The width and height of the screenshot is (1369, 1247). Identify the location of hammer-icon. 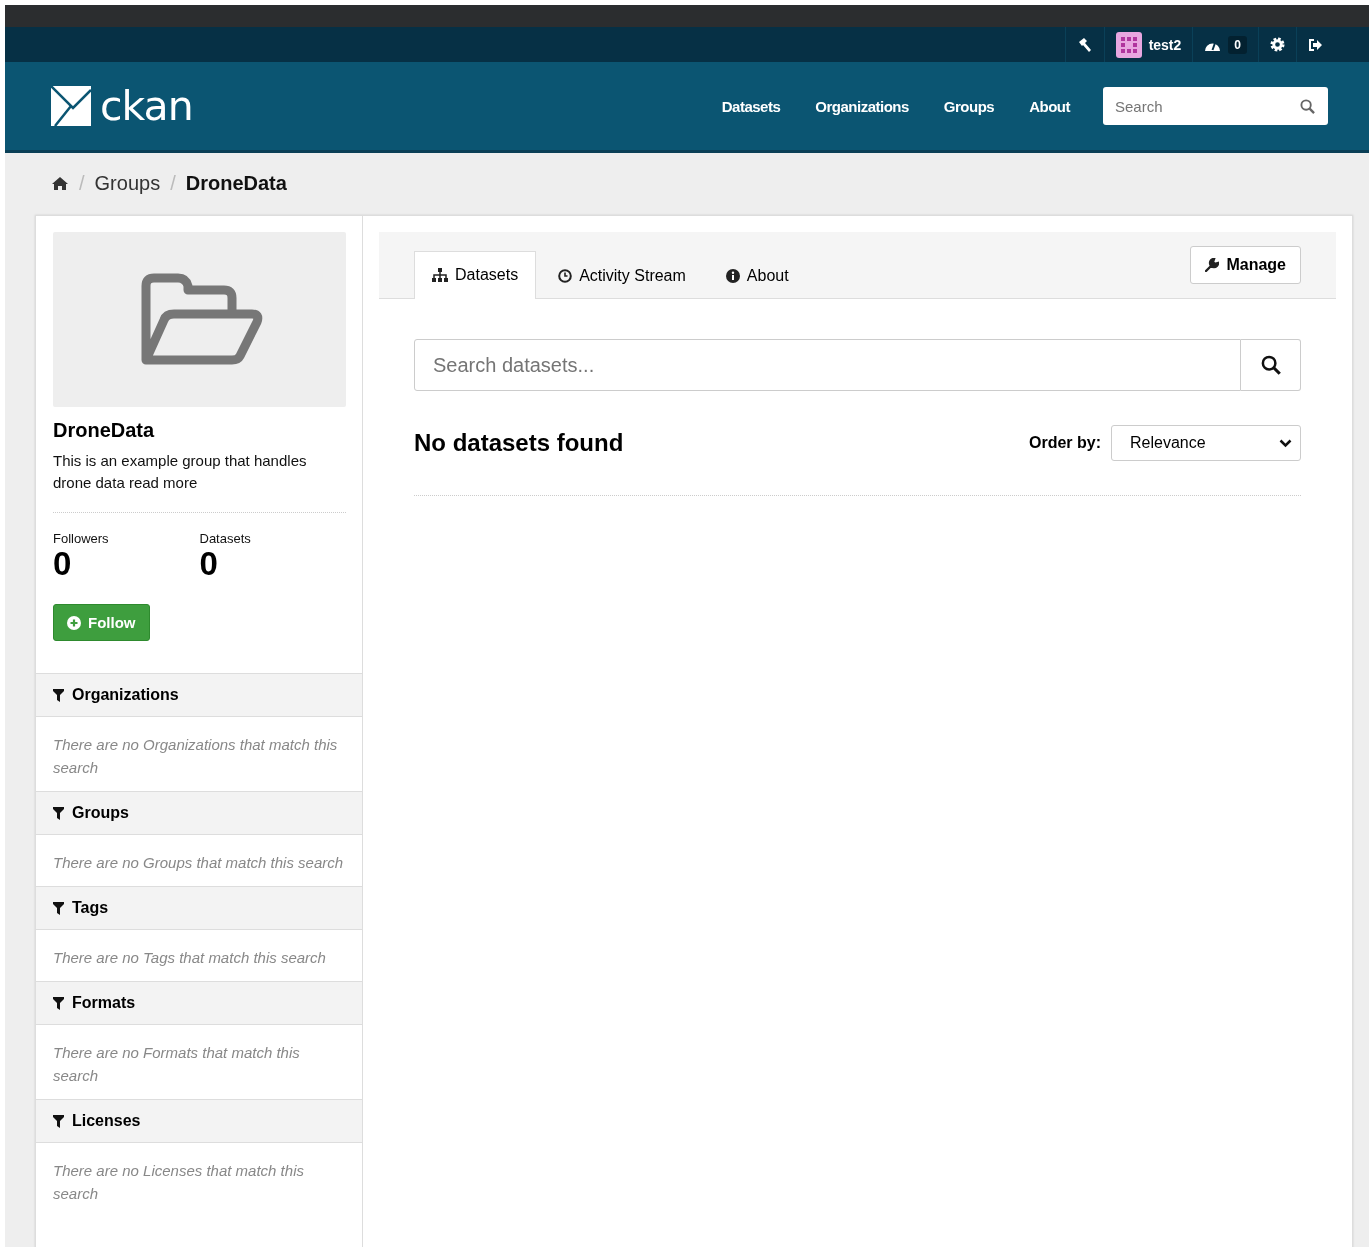
(1084, 44).